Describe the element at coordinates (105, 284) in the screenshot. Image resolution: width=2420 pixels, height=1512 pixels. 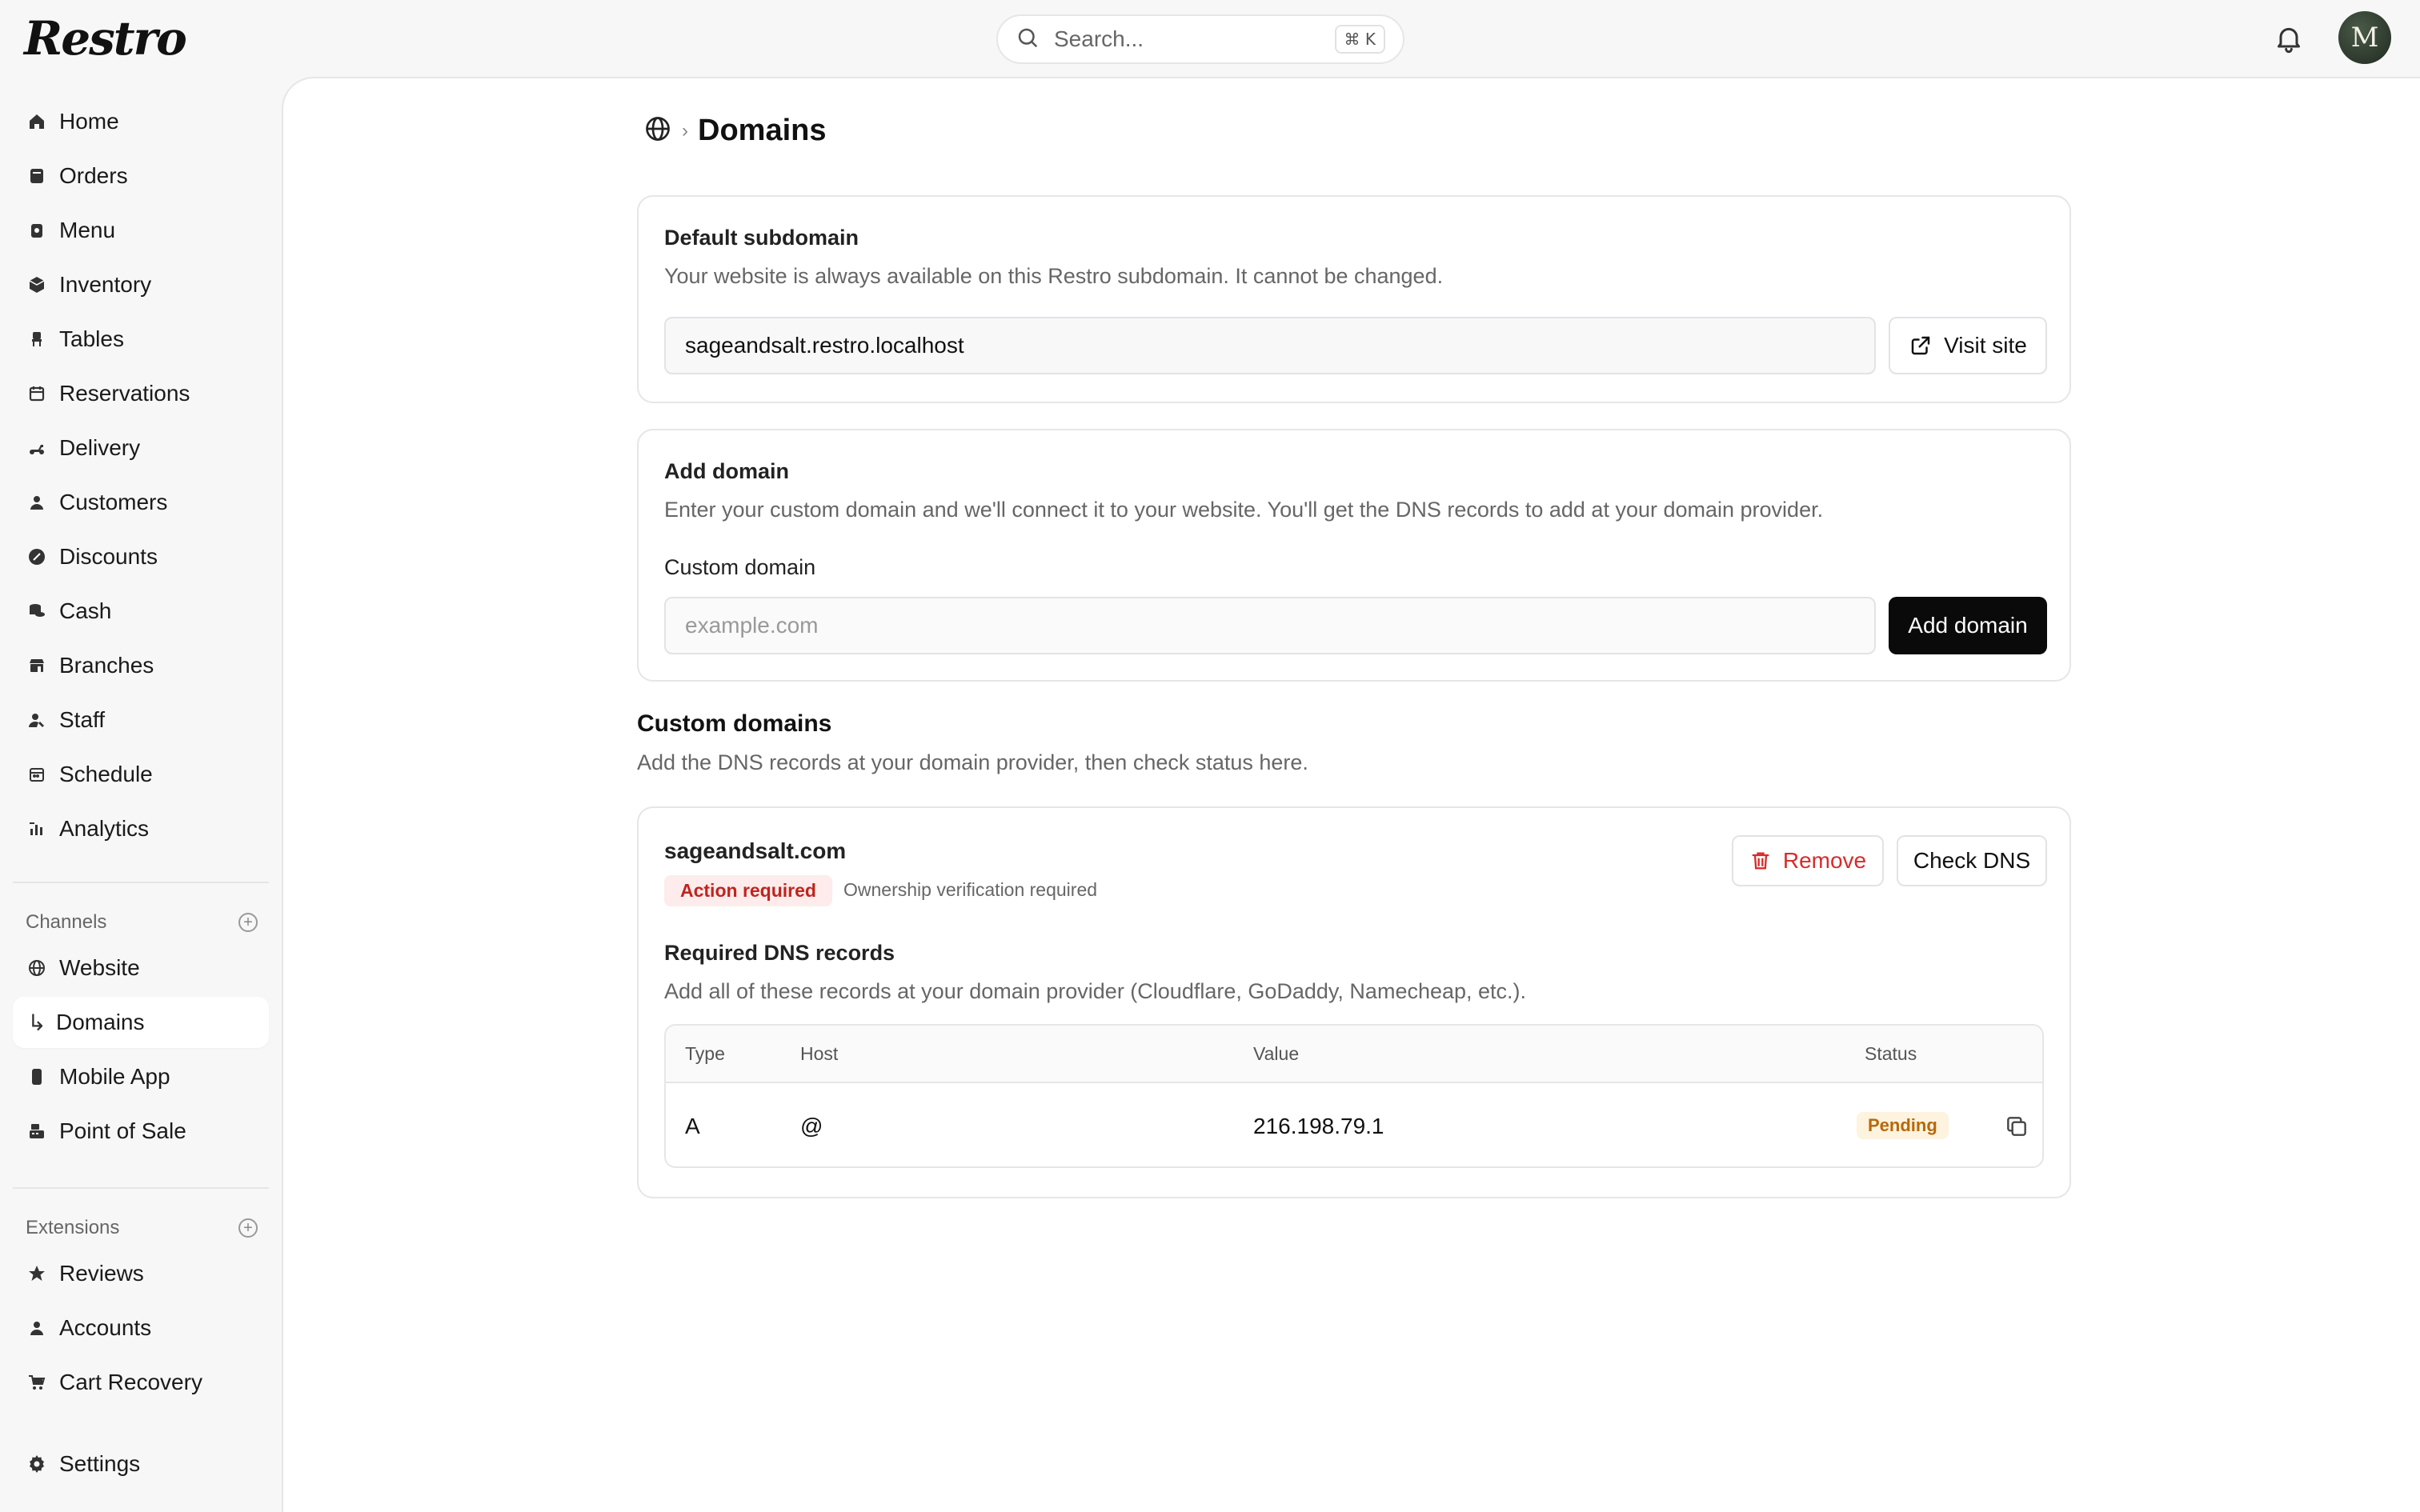
I see `sidebar-item-label: Inventory` at that location.